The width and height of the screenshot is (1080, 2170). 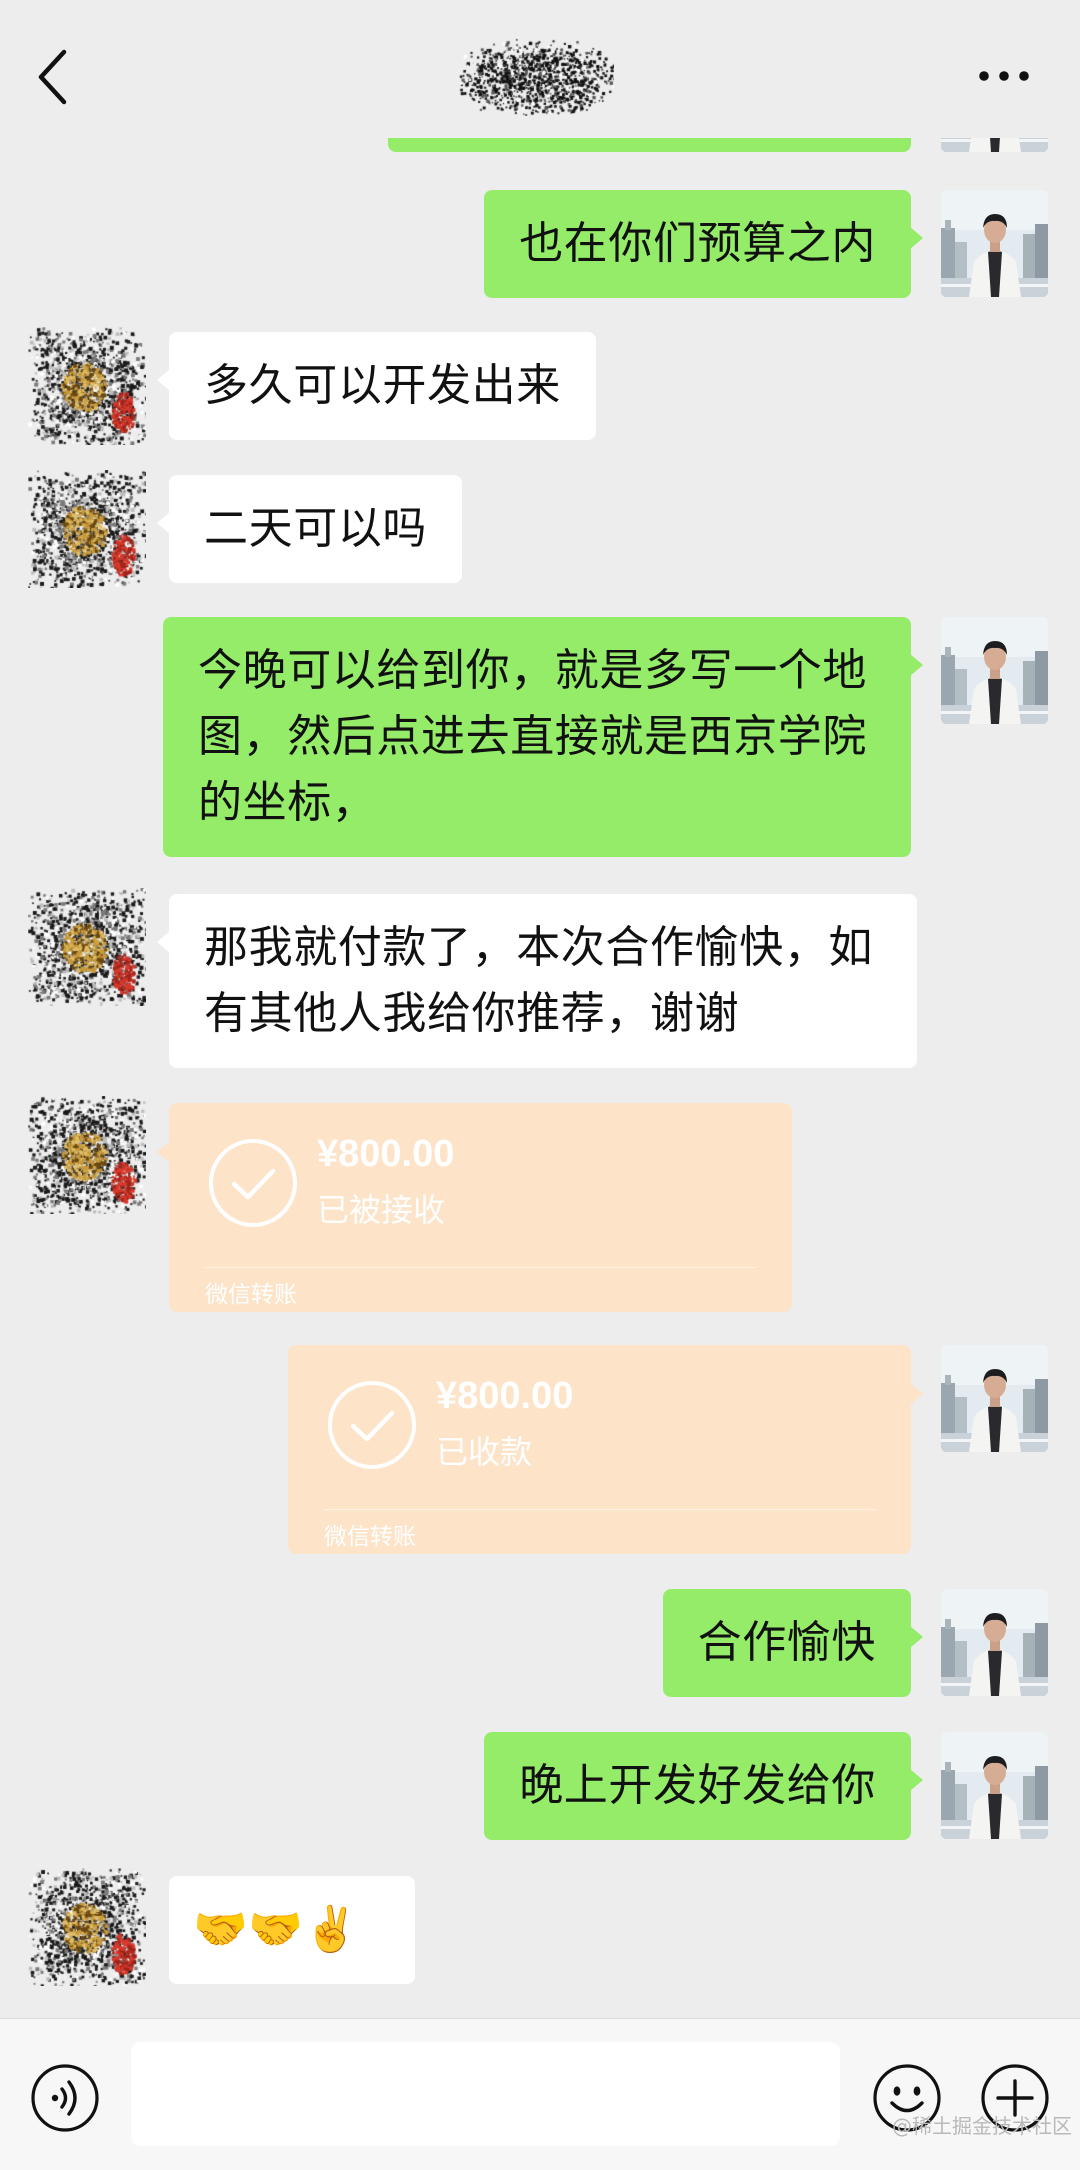 I want to click on transfer-card-received: ¥800.00 已被接收 微信转账, so click(x=474, y=1207).